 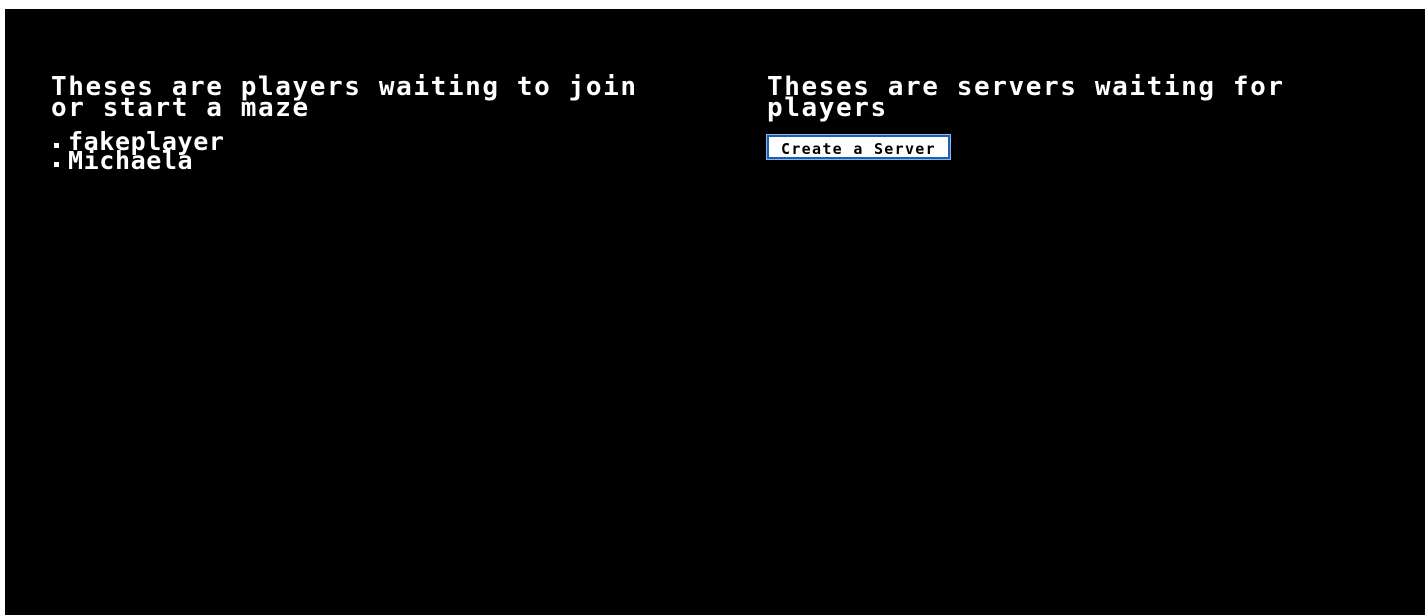 I want to click on create-server-button: Create a Server, so click(x=858, y=147).